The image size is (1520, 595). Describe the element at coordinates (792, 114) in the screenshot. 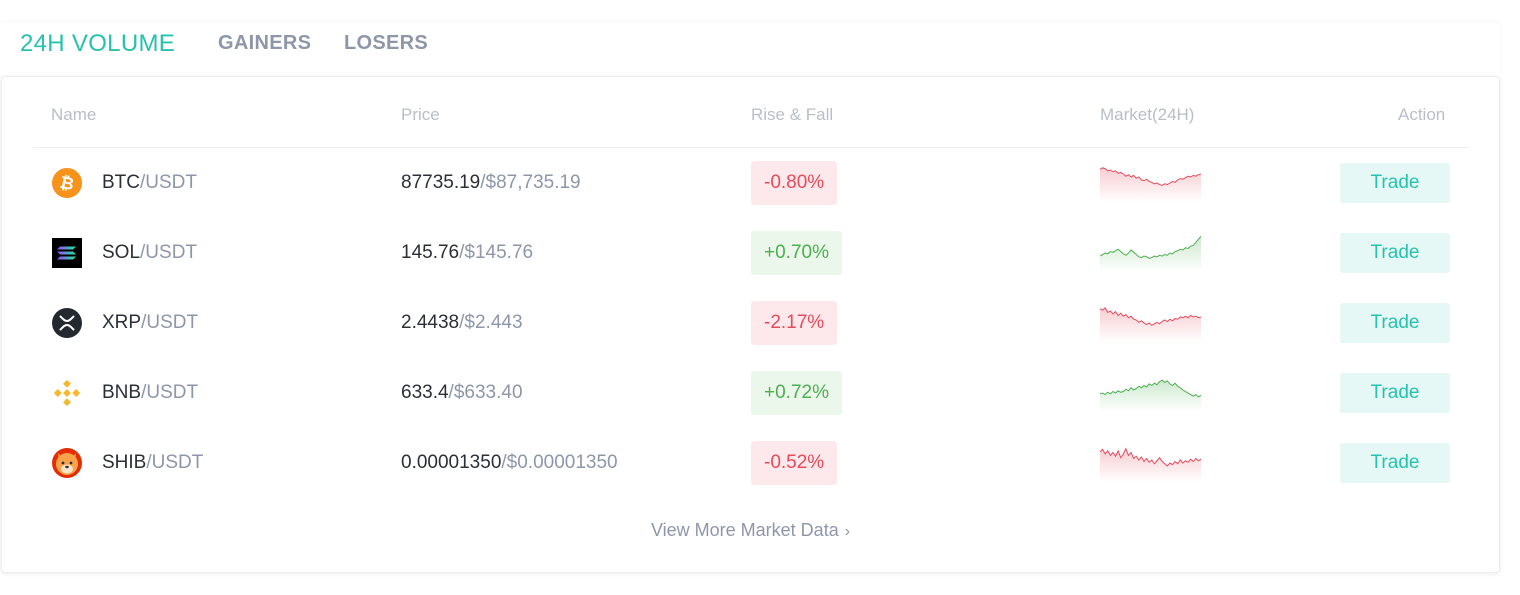

I see `column-header-rise-fall: Rise & Fall` at that location.